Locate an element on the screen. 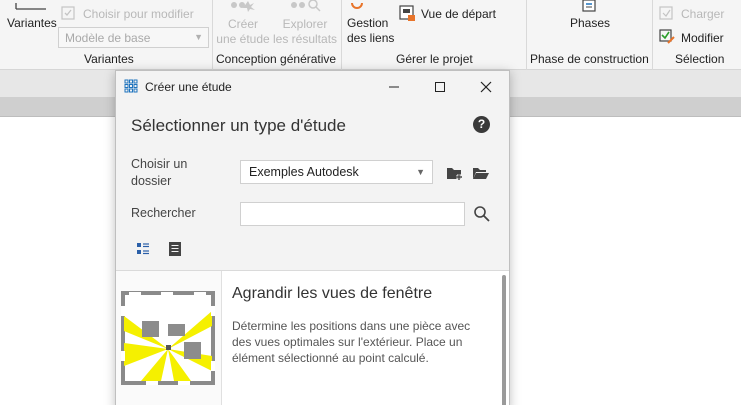  phases-button: Phases is located at coordinates (590, 23).